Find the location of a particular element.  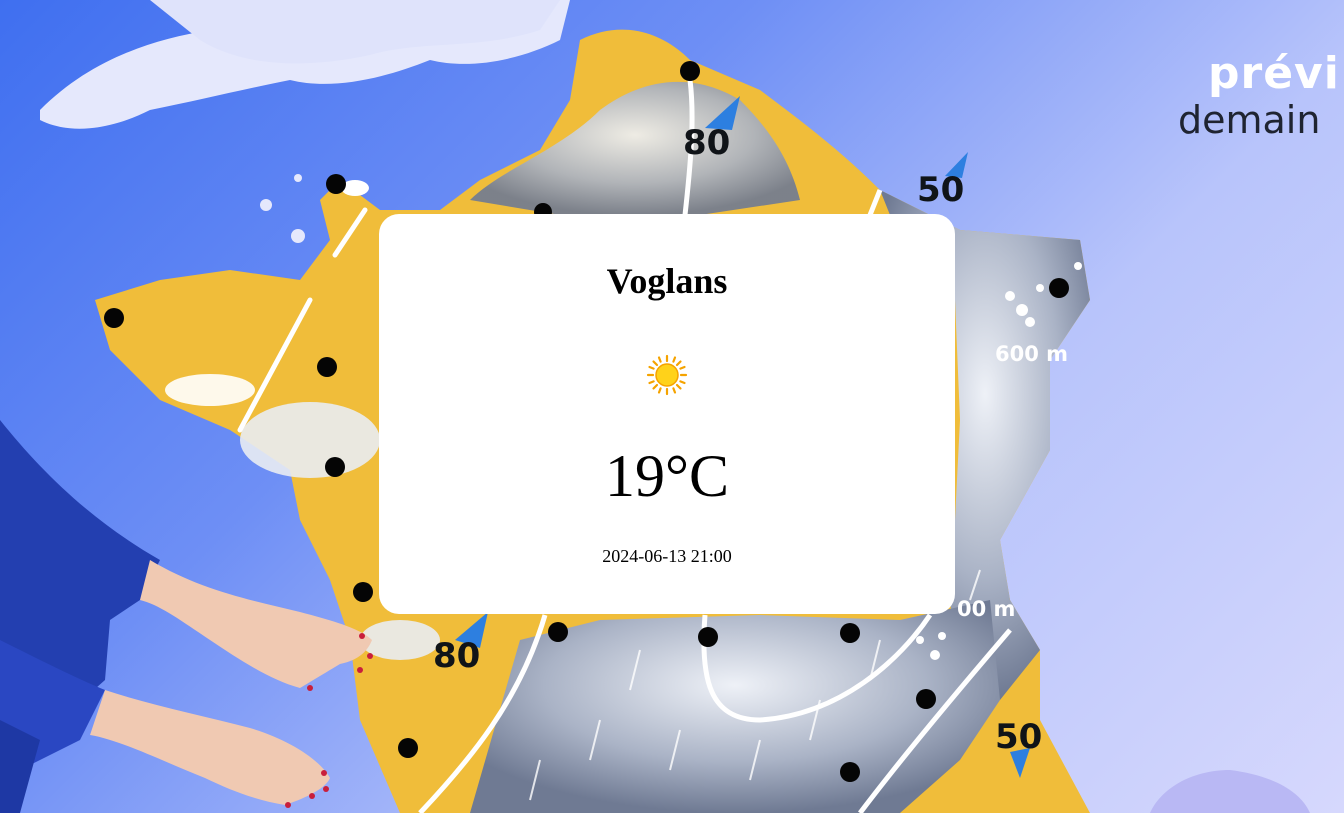

wind-speed-label-northeast: 50 is located at coordinates (941, 190).